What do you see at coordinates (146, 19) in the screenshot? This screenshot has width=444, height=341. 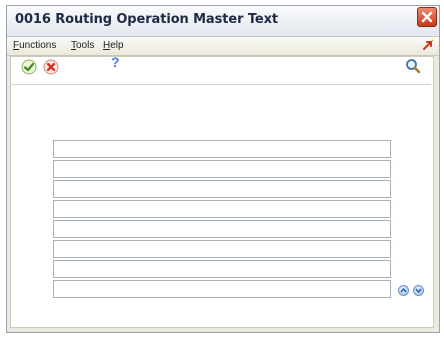 I see `window-title: 0016 Routing Operation Master Text` at bounding box center [146, 19].